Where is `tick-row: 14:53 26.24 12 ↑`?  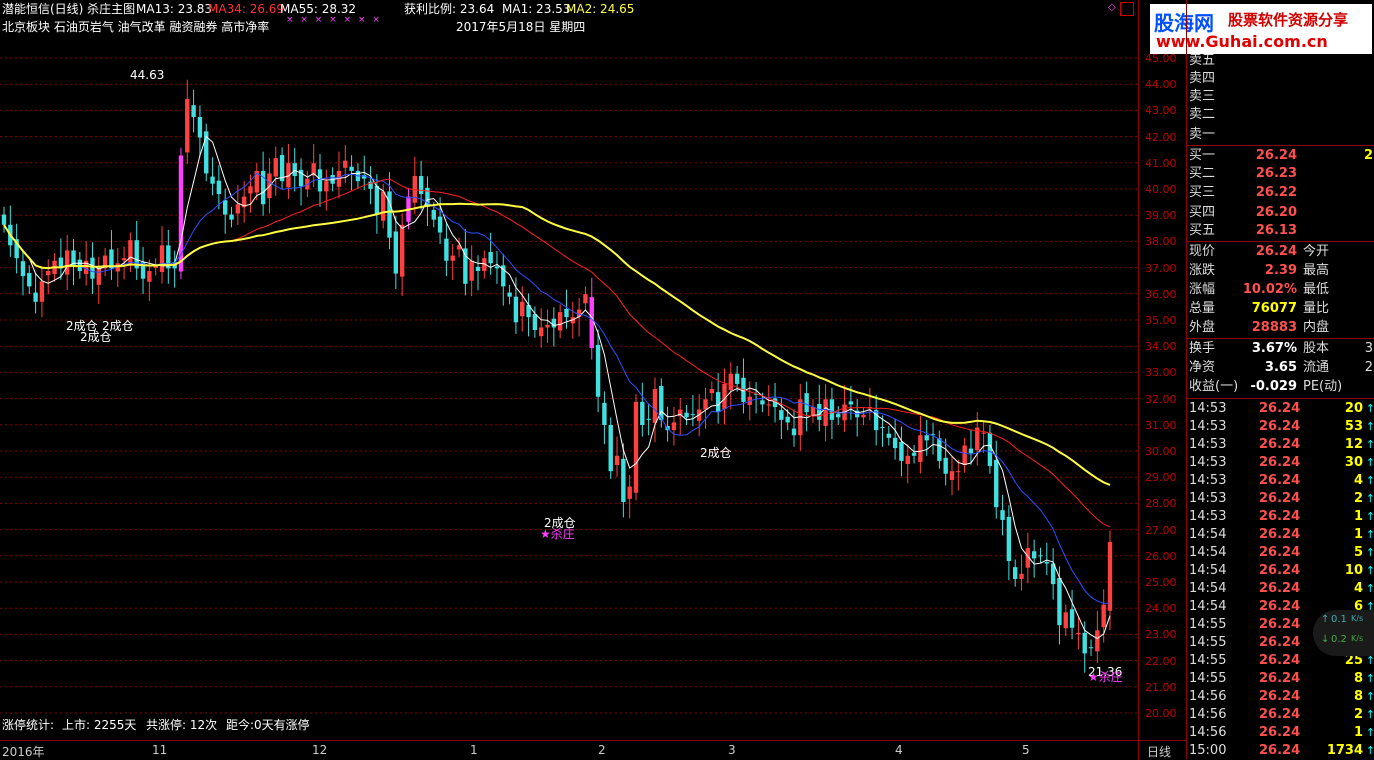
tick-row: 14:53 26.24 12 ↑ is located at coordinates (1280, 445).